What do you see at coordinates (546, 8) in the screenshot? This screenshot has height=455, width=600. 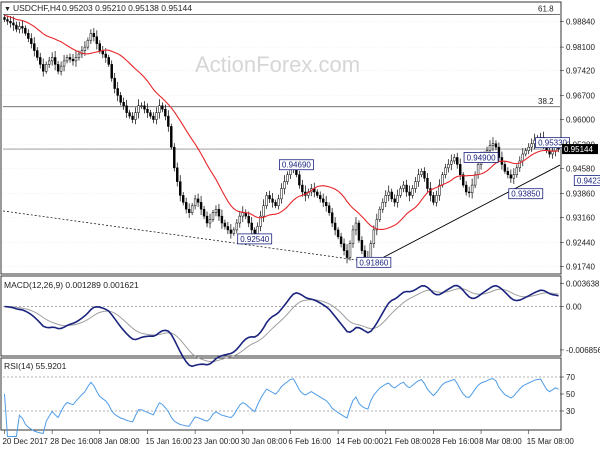 I see `fib-level-label: 61.8` at bounding box center [546, 8].